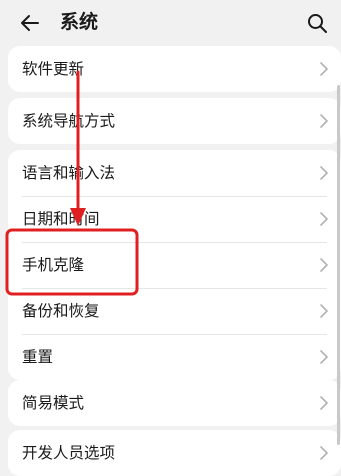  What do you see at coordinates (174, 173) in the screenshot?
I see `settings-item-language-input: 语言和输入法` at bounding box center [174, 173].